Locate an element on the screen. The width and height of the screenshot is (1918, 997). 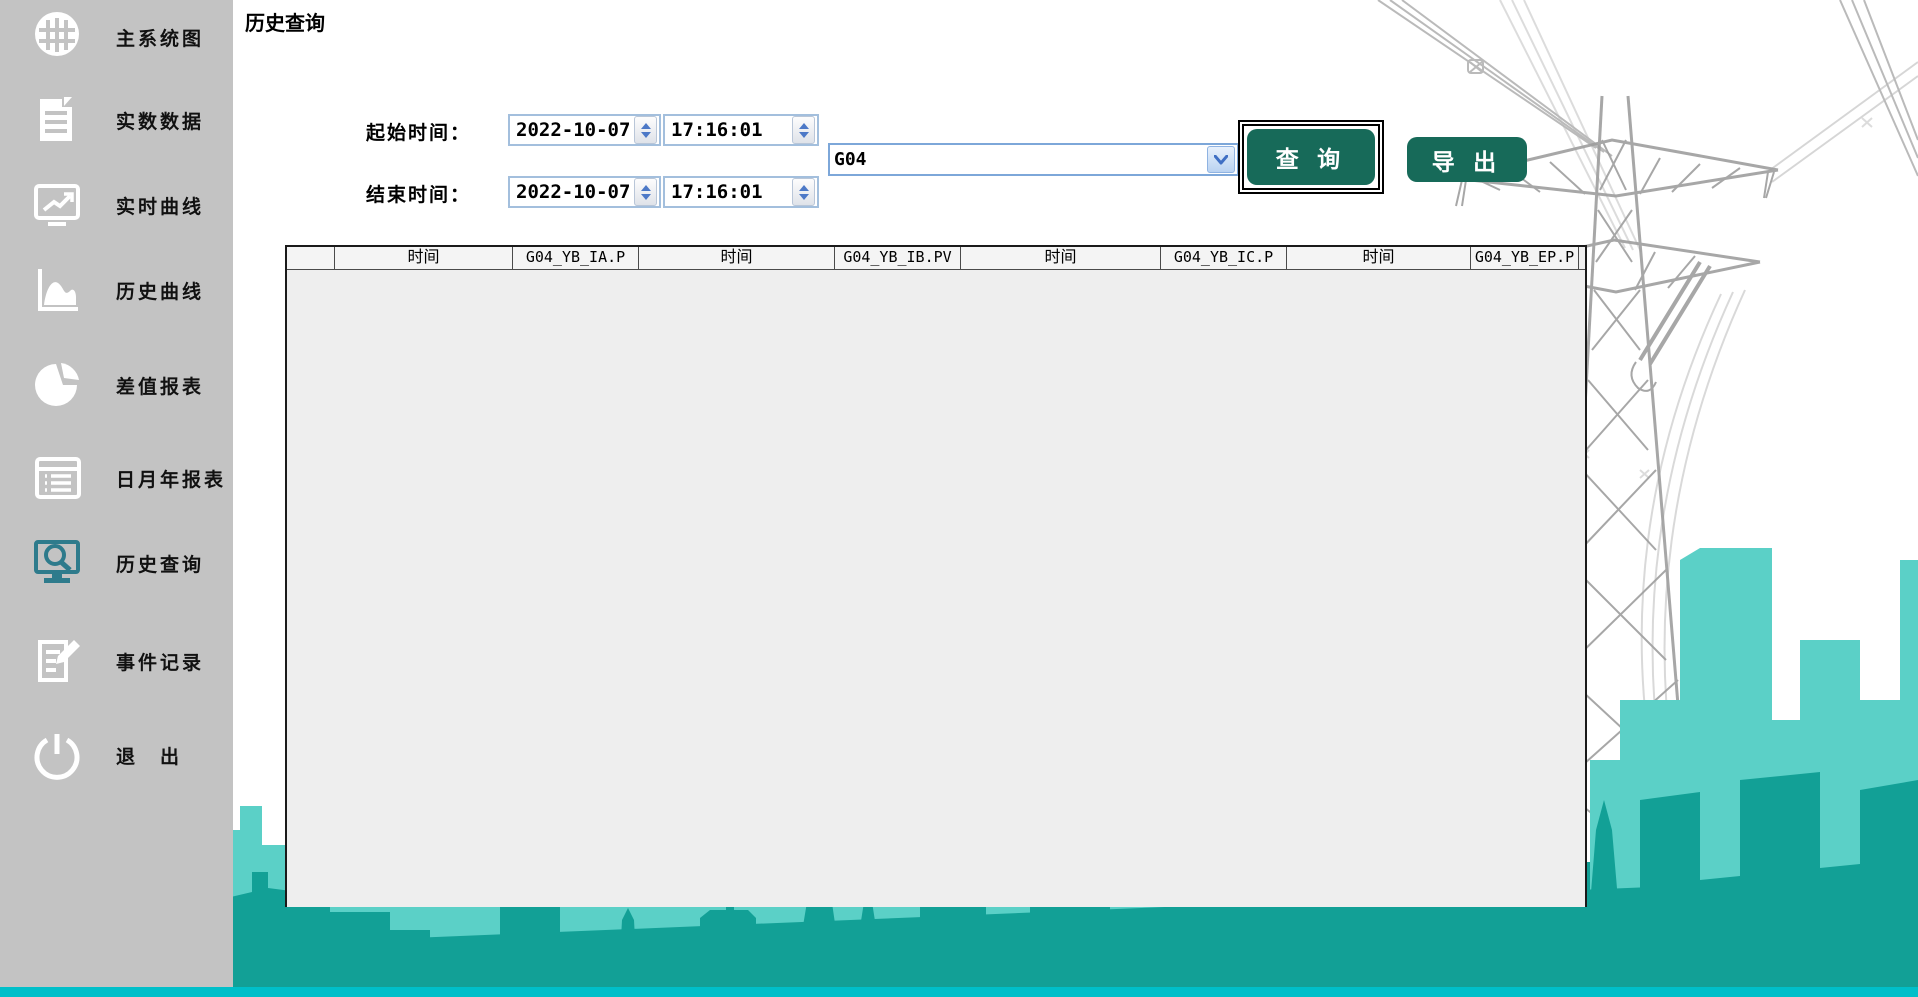
column-header-tag: G04_YB_EP.P is located at coordinates (1525, 258).